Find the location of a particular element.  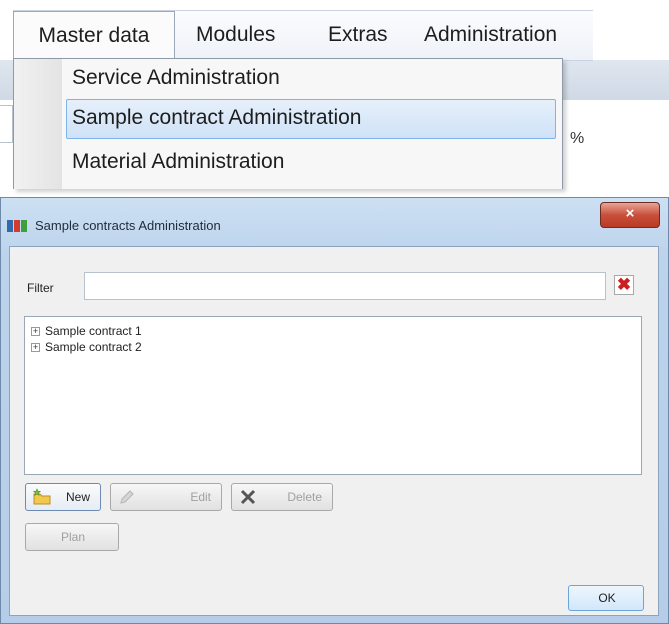

menu-administration: Administration is located at coordinates (490, 35).